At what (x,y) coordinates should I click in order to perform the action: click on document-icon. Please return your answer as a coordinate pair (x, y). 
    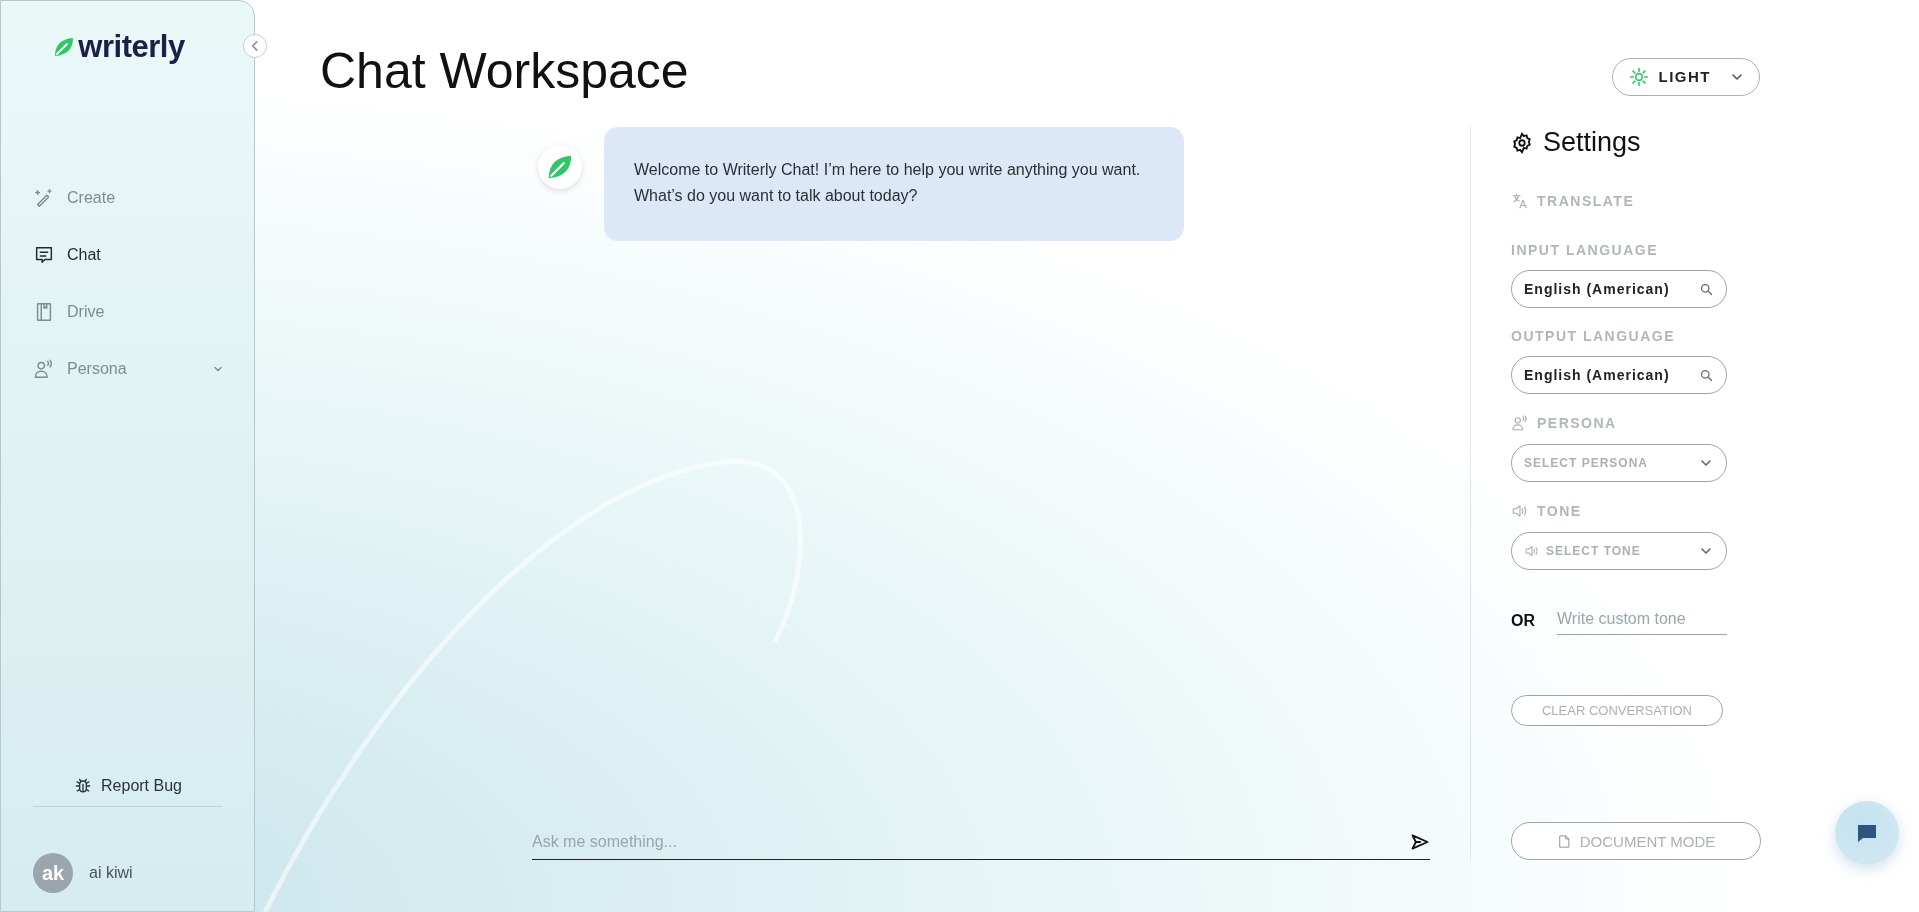
    Looking at the image, I should click on (1564, 841).